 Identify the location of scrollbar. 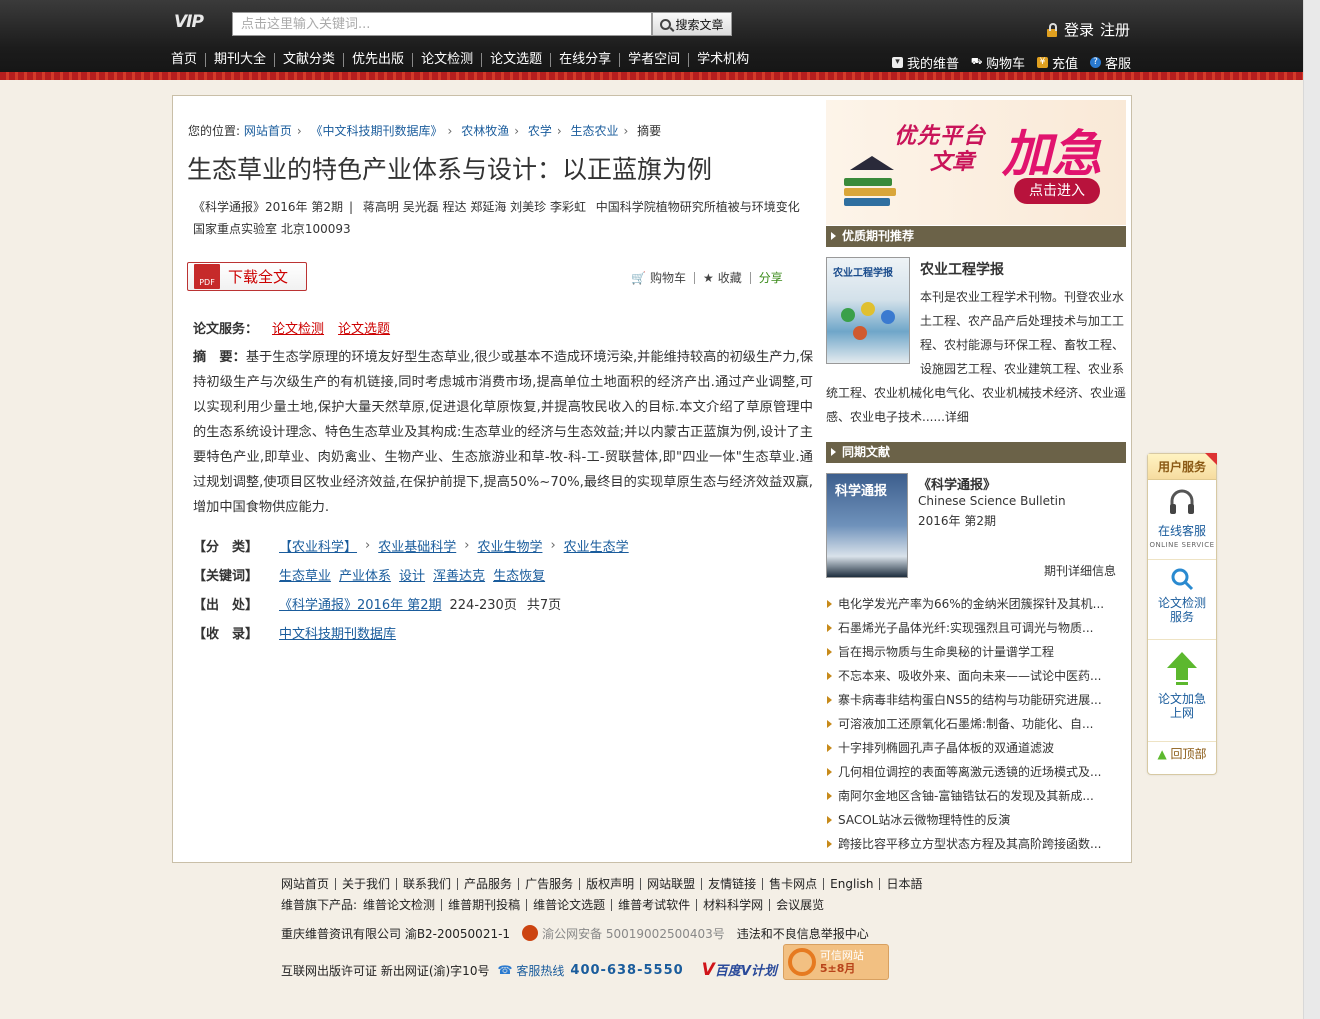
(1311, 509).